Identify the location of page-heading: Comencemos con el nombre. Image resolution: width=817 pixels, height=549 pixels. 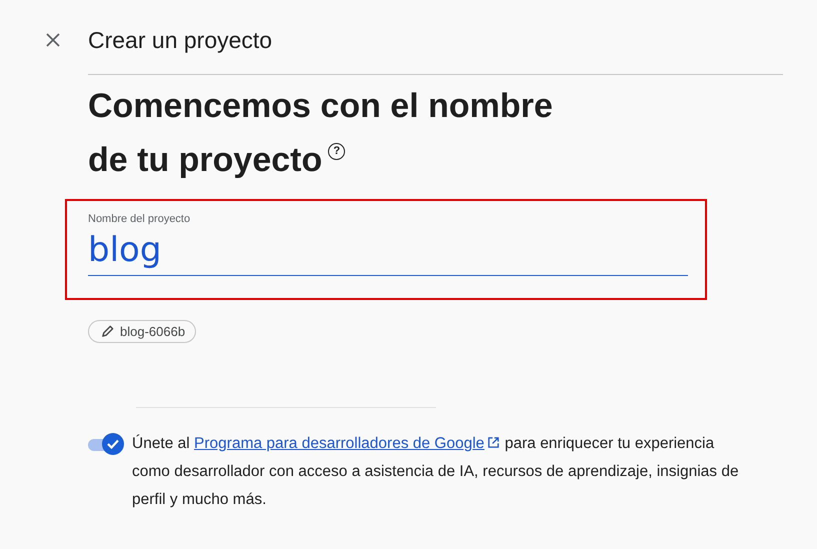
(320, 106).